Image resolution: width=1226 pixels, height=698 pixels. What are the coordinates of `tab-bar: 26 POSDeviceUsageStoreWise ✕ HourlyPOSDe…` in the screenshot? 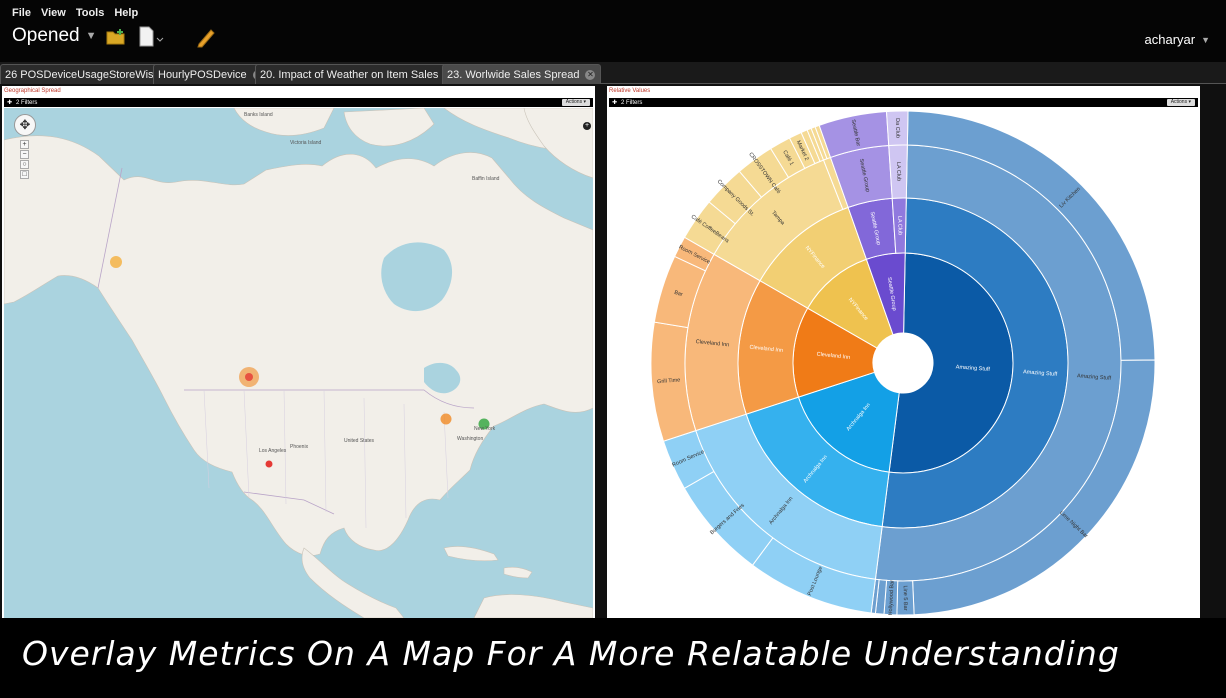 It's located at (613, 73).